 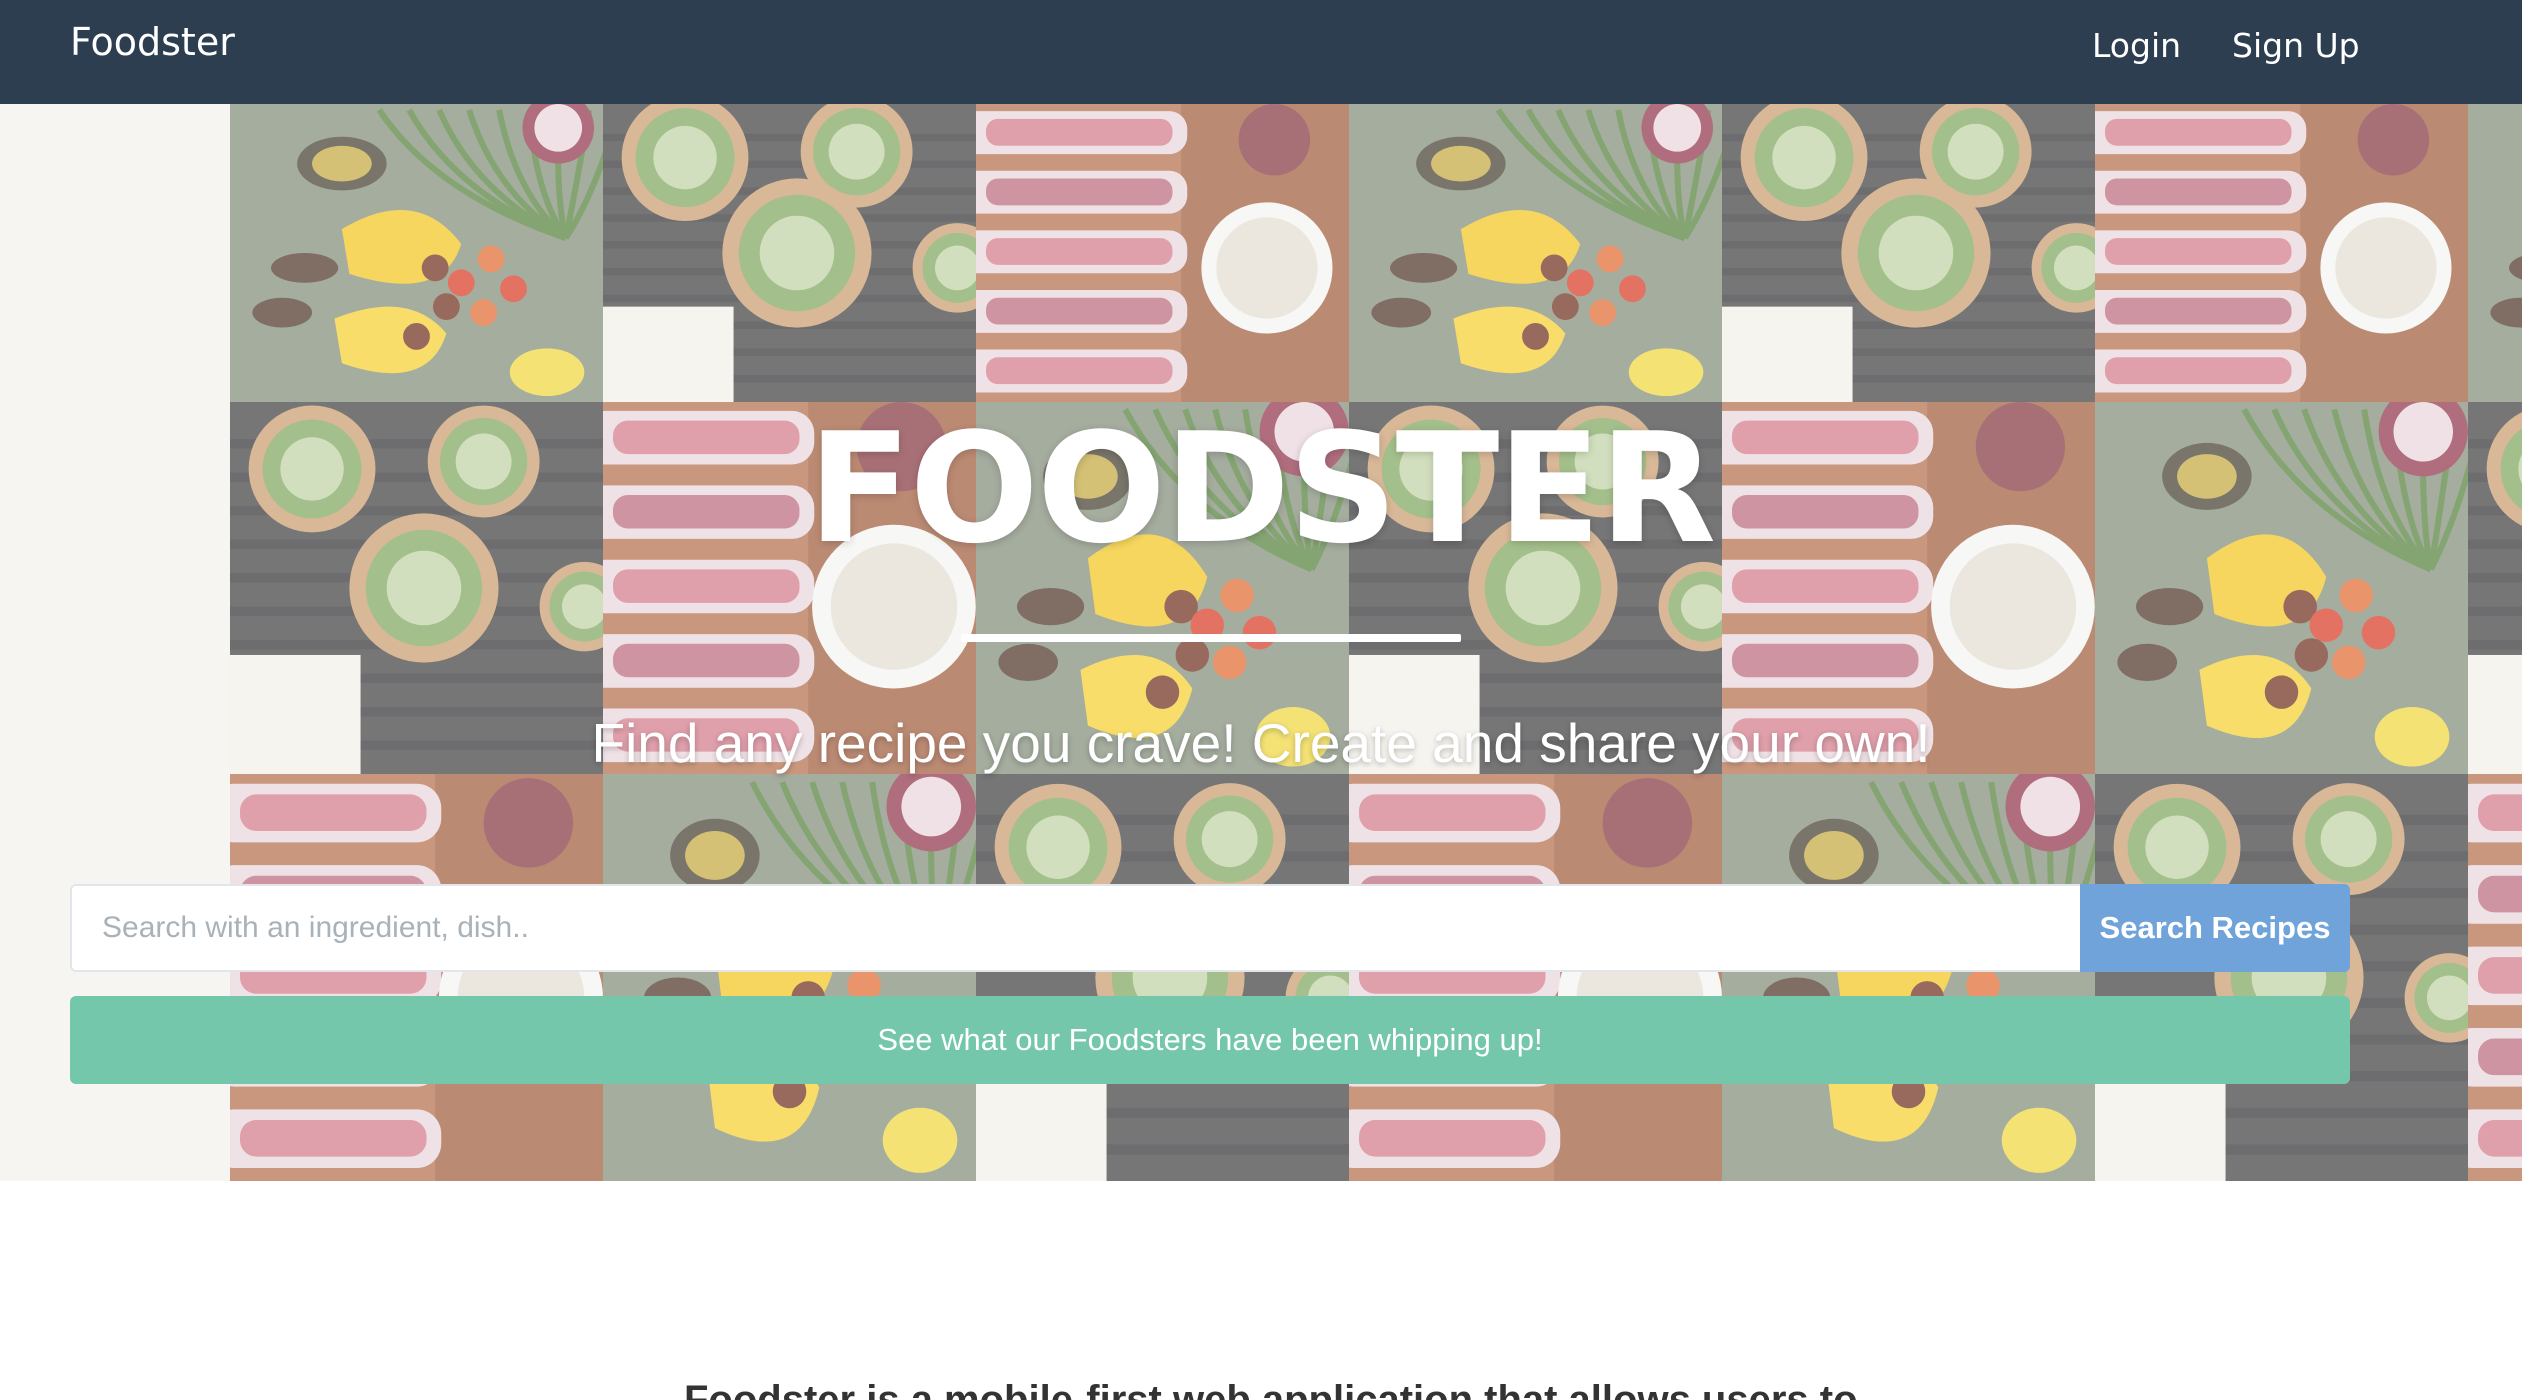 What do you see at coordinates (1261, 488) in the screenshot?
I see `hero-title: FOODSTER` at bounding box center [1261, 488].